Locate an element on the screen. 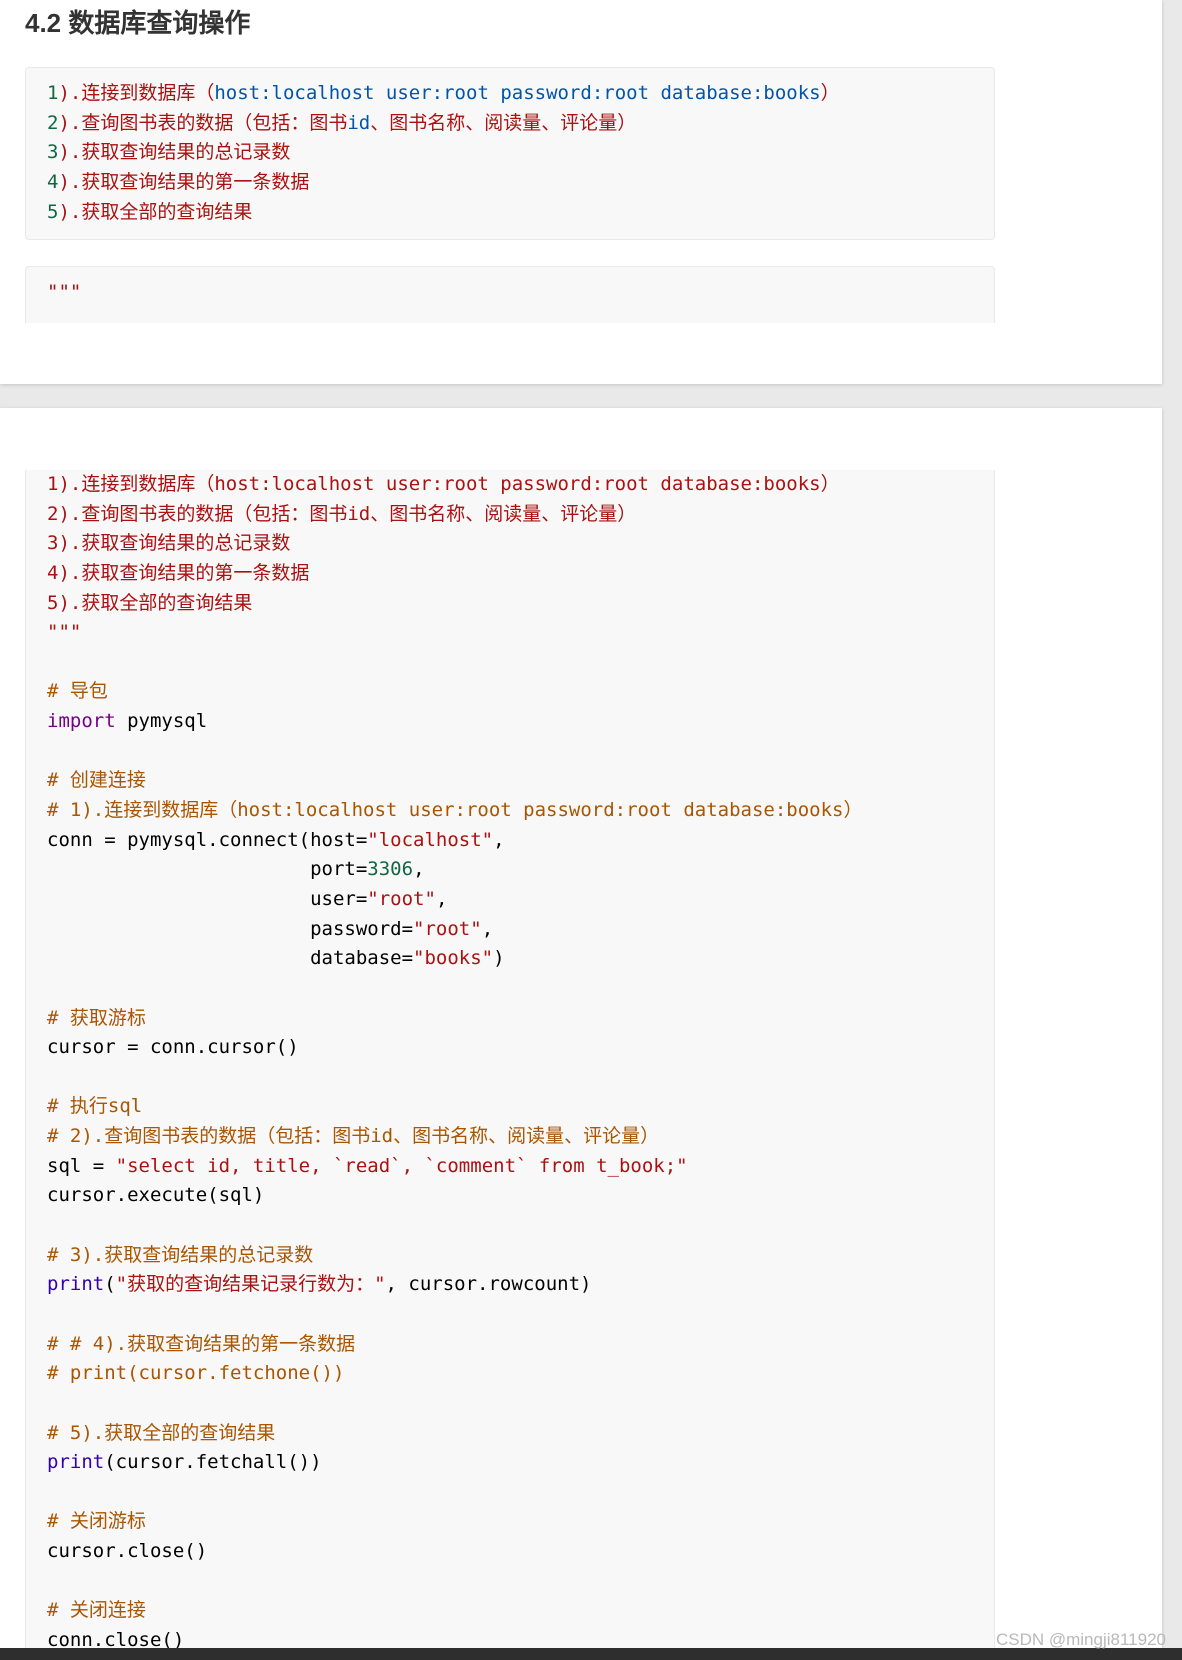  code-line: conn.close() is located at coordinates (520, 1637).